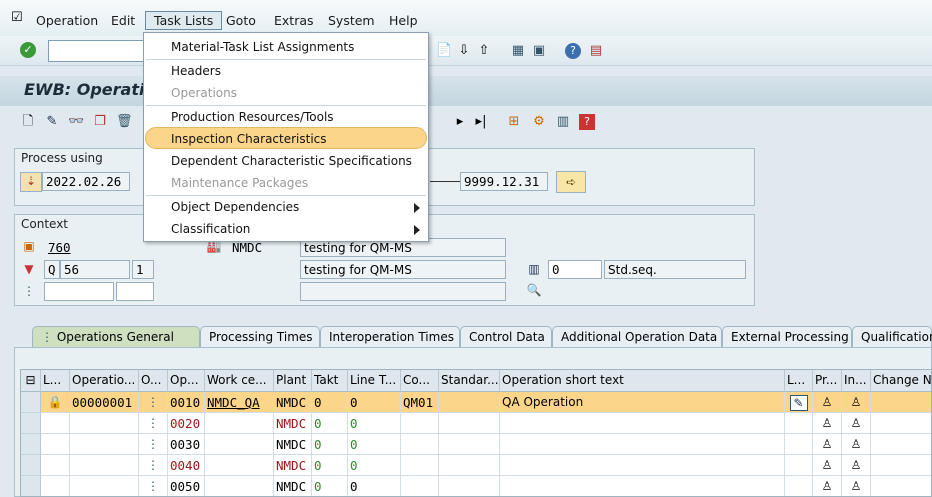 The height and width of the screenshot is (497, 932). I want to click on menu-help: Help, so click(403, 20).